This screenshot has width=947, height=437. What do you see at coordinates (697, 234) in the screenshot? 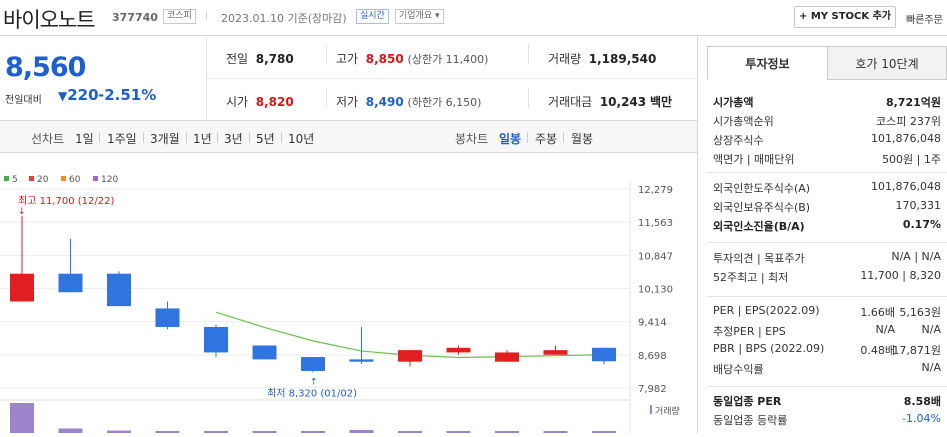
I see `panel-divider` at bounding box center [697, 234].